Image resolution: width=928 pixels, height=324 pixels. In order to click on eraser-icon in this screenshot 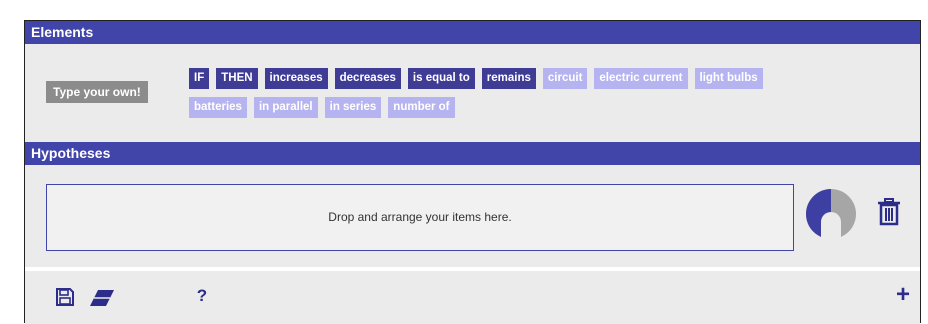, I will do `click(102, 298)`.